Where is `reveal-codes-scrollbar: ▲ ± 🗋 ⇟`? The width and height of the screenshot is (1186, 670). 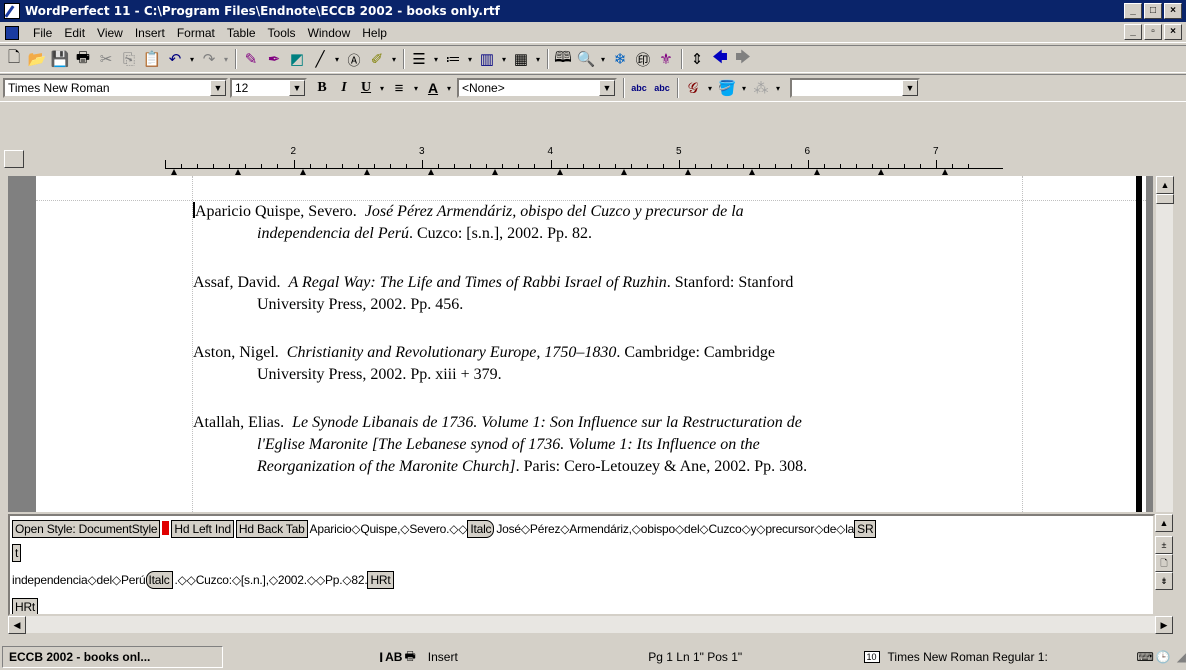 reveal-codes-scrollbar: ▲ ± 🗋 ⇟ is located at coordinates (1164, 565).